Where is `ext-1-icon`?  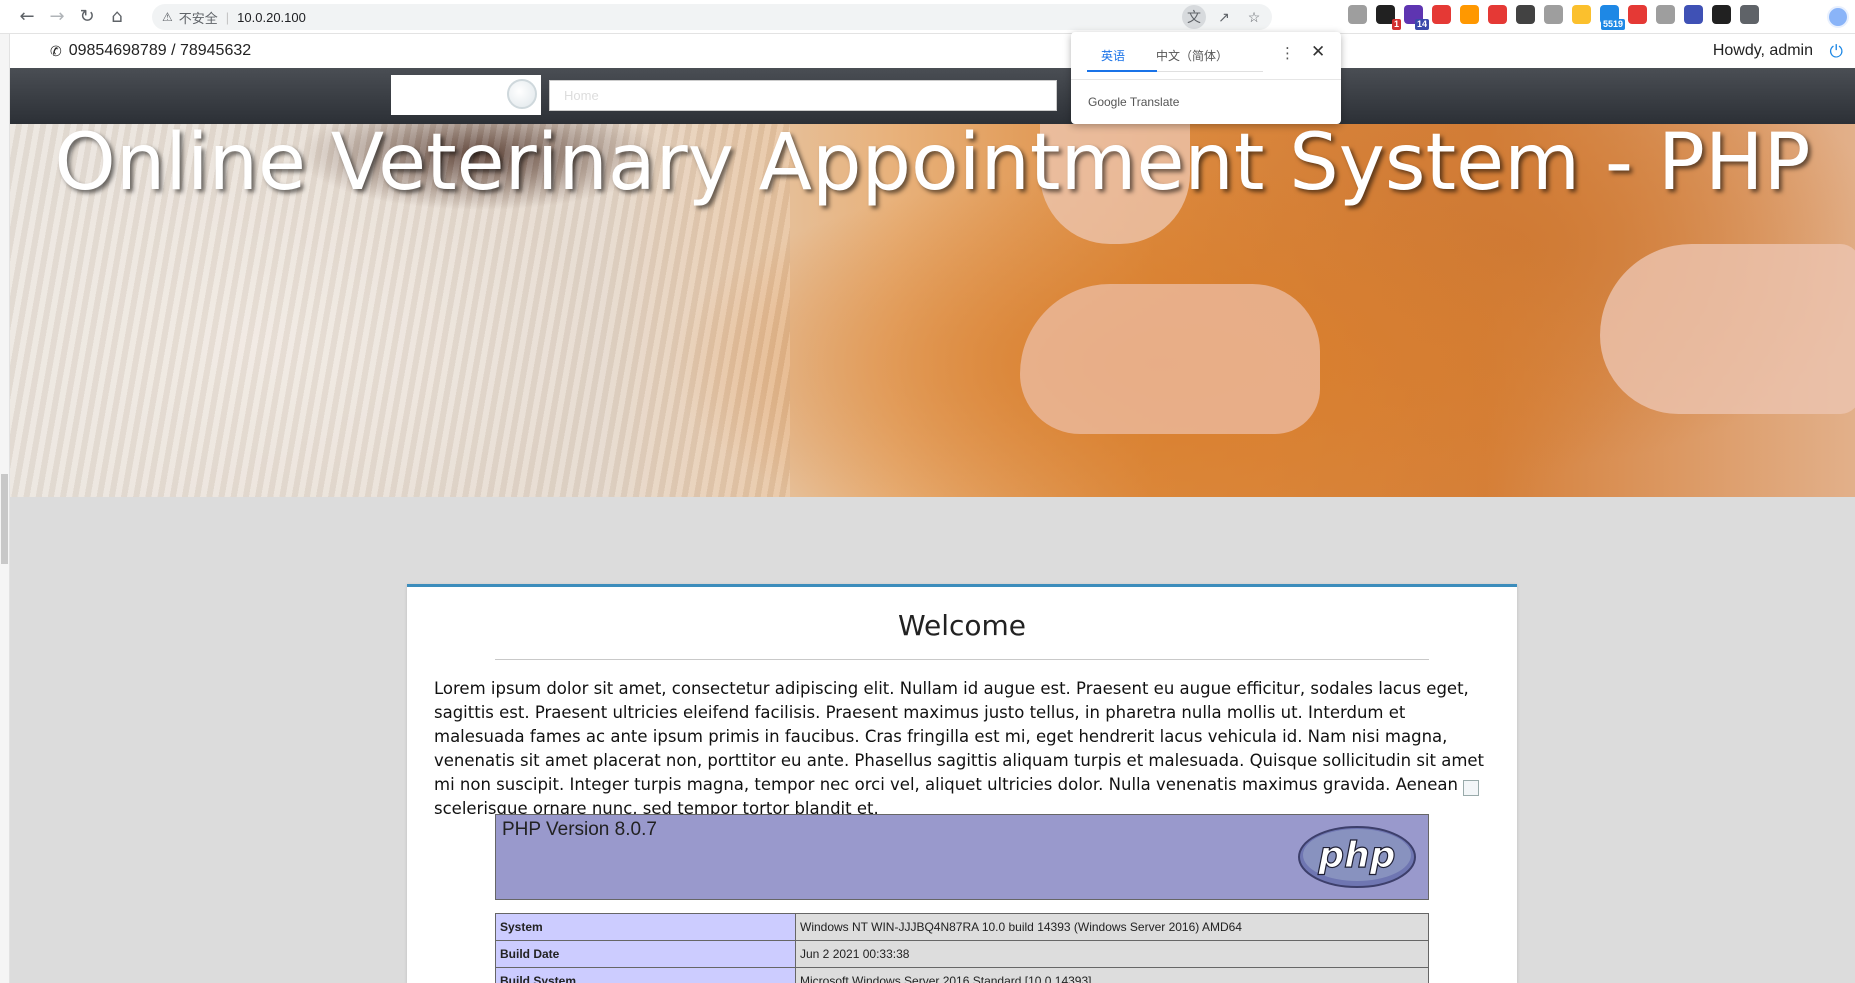
ext-1-icon is located at coordinates (1357, 14).